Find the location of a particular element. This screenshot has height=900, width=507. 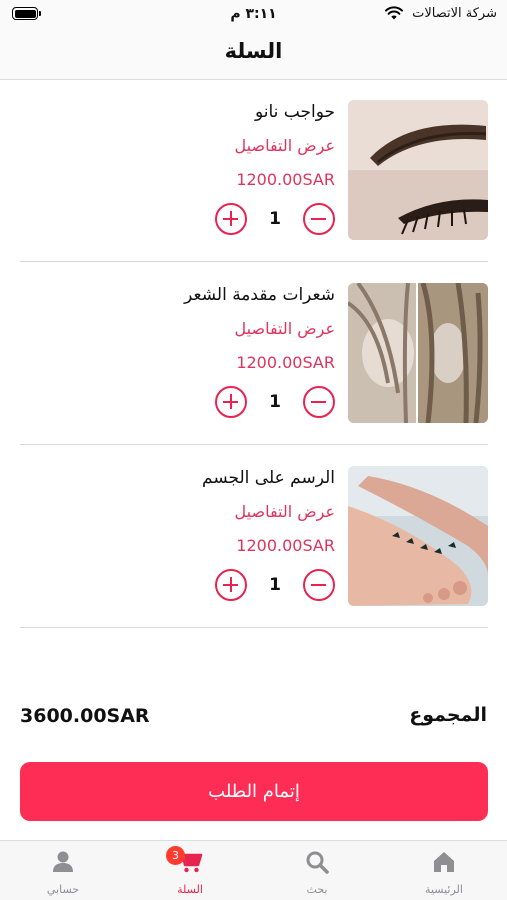

home-icon is located at coordinates (444, 862).